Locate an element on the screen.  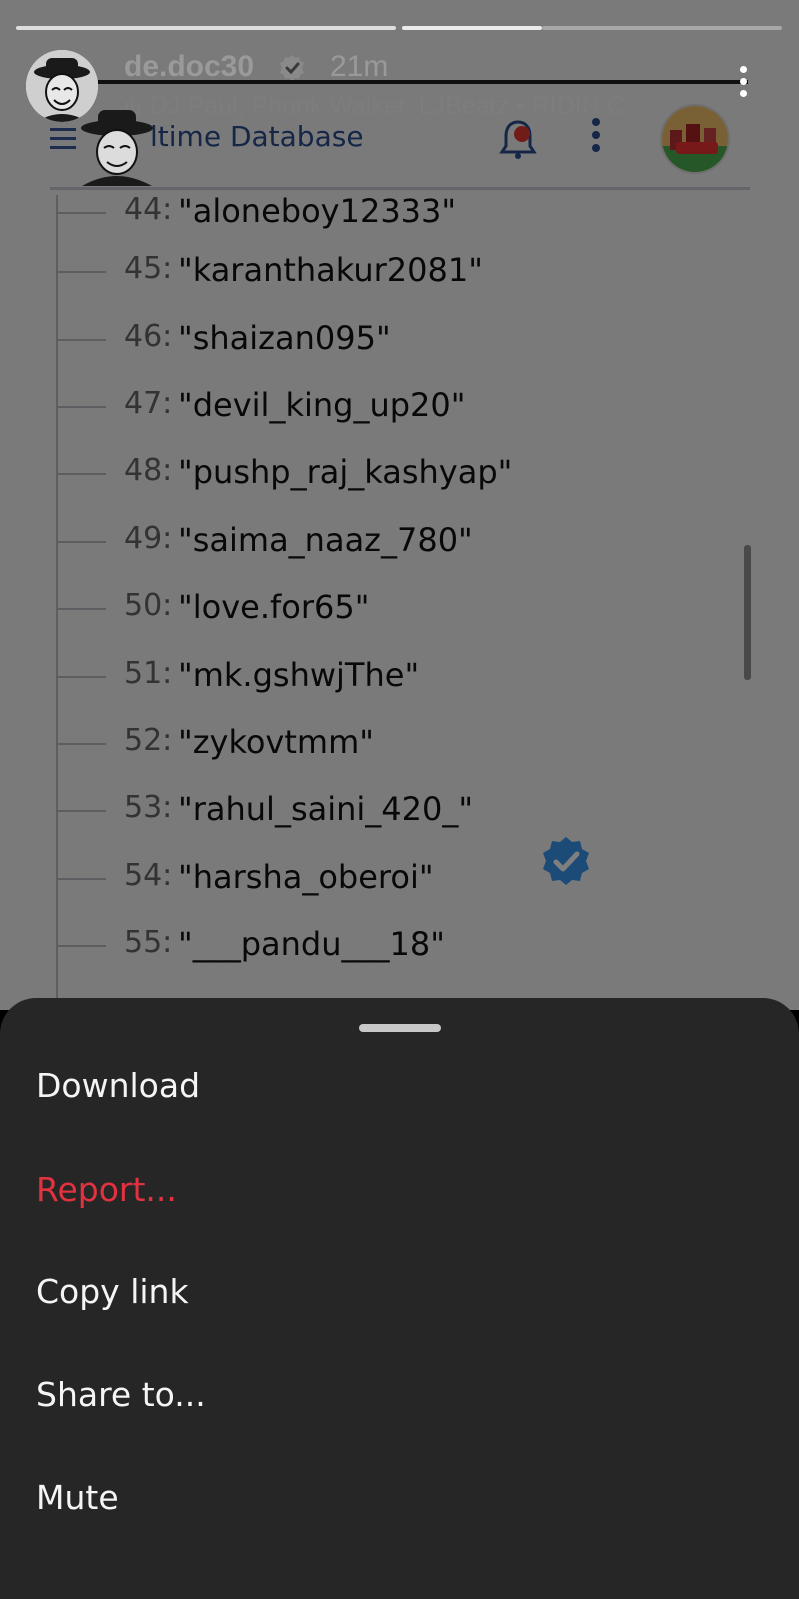
mute-menu-item: Mute is located at coordinates (77, 1497).